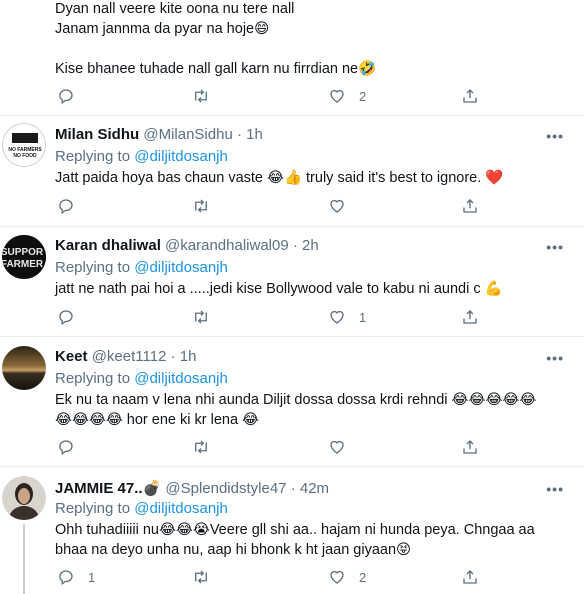  Describe the element at coordinates (314, 488) in the screenshot. I see `timestamp: 42m` at that location.